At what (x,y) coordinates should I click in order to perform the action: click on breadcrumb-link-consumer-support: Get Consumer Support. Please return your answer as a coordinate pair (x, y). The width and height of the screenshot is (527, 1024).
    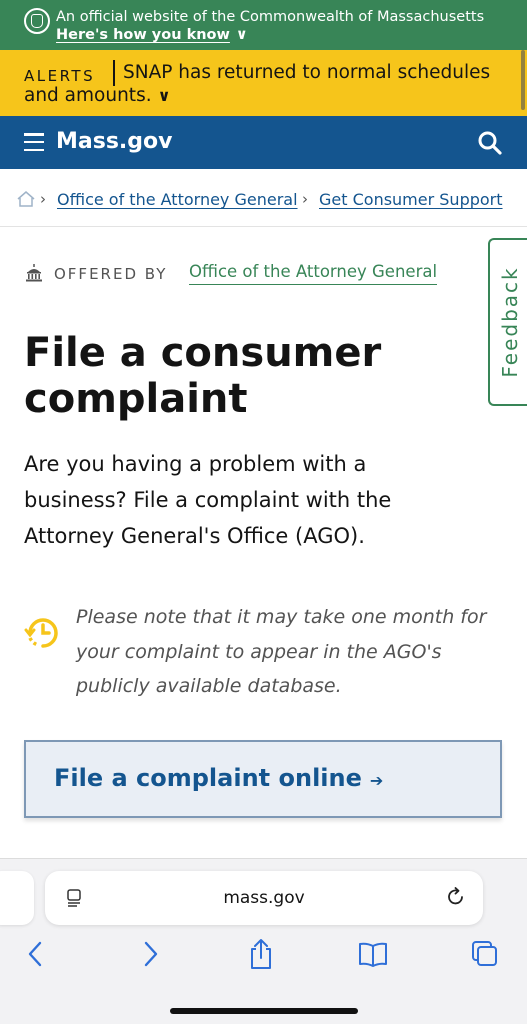
    Looking at the image, I should click on (411, 199).